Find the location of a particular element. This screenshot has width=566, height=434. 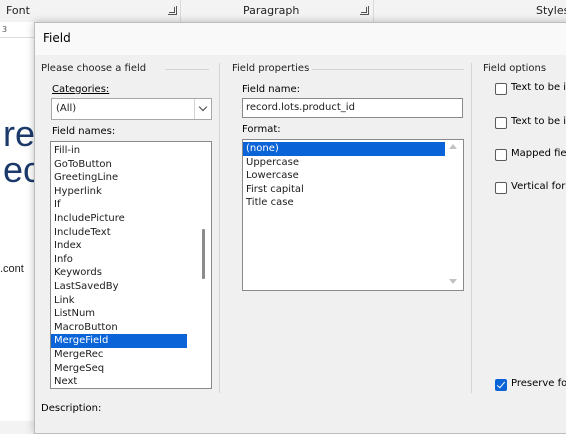

field-name-item: Link is located at coordinates (119, 301).